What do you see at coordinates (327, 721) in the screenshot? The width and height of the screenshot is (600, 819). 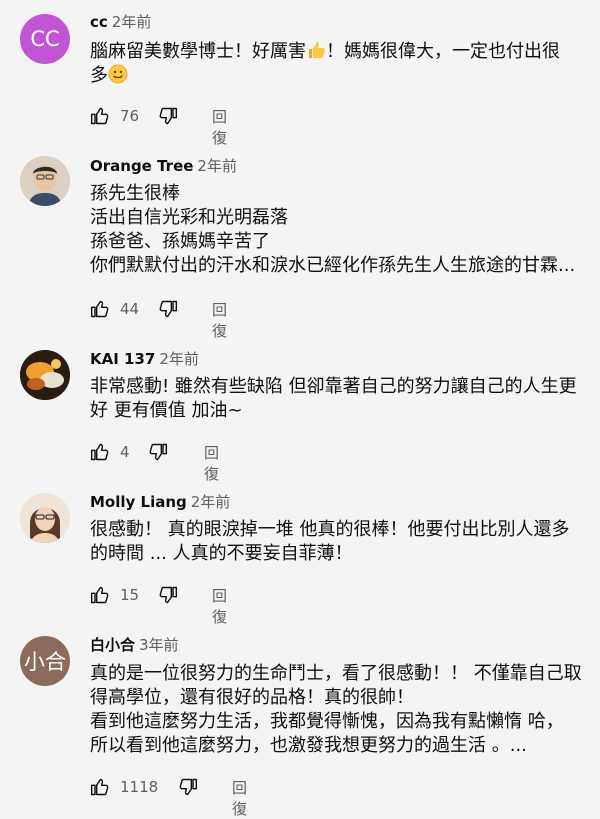 I see `comment-line: 看到他這麼努力生活，我都覺得慚愧，因為我有點懶惰 哈，` at bounding box center [327, 721].